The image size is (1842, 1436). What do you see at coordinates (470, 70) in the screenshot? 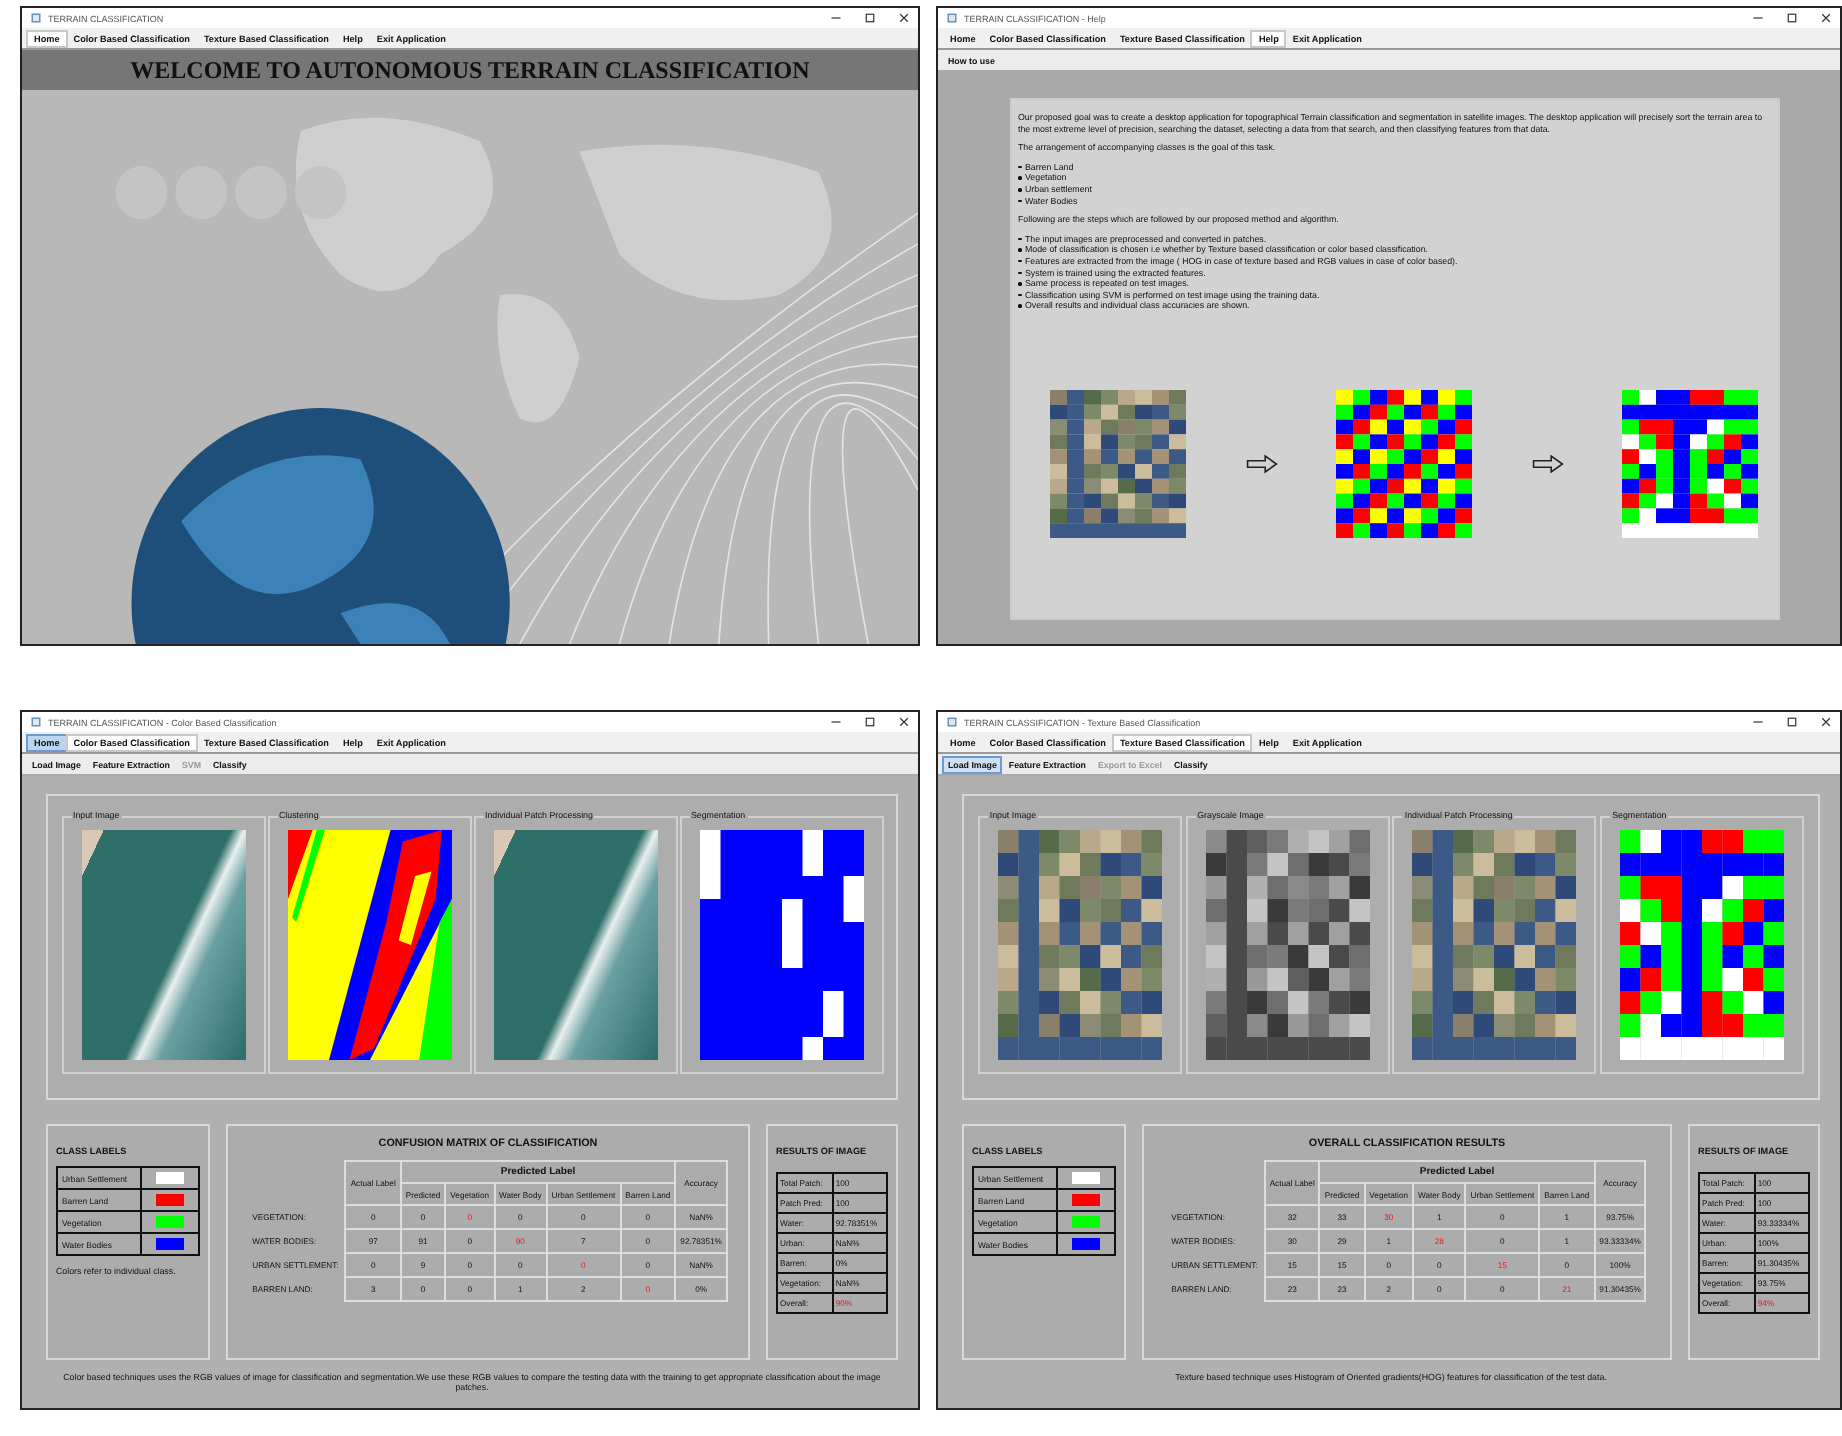
I see `welcome-banner: WELCOME TO AUTONOMOUS TERRAIN CLASSIFICATION` at bounding box center [470, 70].